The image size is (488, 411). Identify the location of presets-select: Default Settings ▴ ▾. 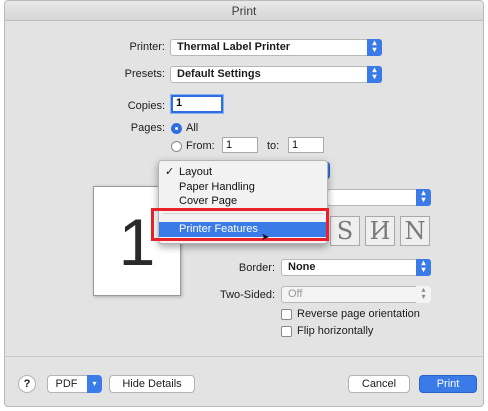
(276, 74).